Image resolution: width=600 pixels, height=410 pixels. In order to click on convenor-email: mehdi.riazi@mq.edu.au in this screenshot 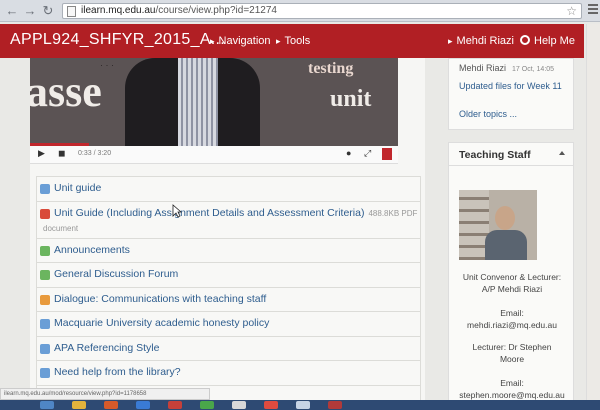, I will do `click(512, 325)`.